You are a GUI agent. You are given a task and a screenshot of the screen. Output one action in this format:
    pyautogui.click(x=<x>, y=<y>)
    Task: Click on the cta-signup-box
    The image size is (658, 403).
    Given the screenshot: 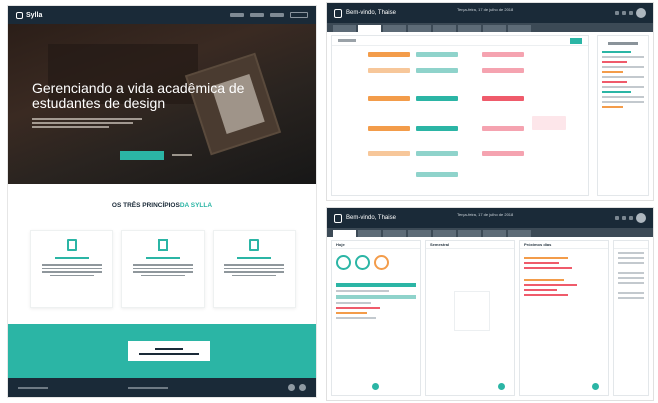 What is the action you would take?
    pyautogui.click(x=169, y=351)
    